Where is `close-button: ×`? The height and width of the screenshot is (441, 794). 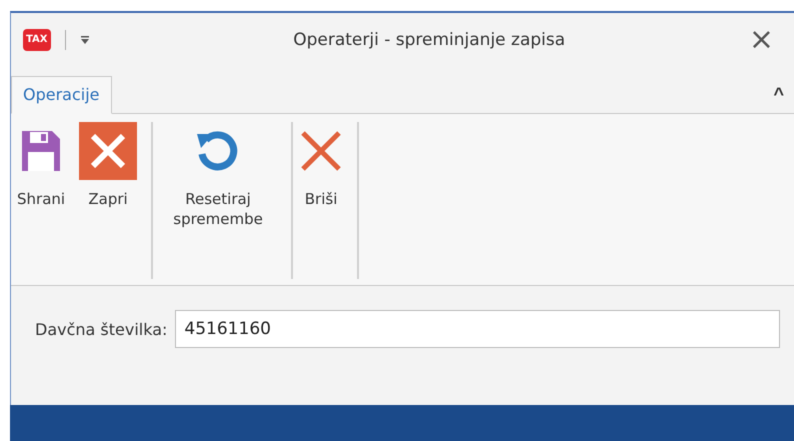 close-button: × is located at coordinates (761, 40).